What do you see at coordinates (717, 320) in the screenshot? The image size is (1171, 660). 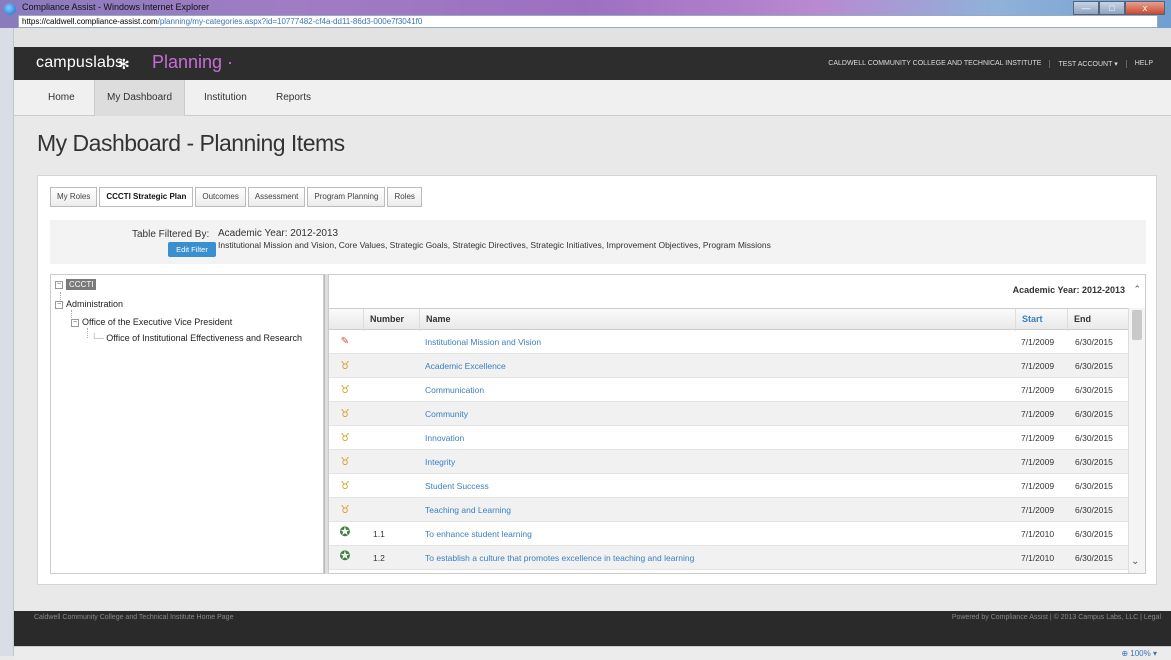 I see `column-name: Name` at bounding box center [717, 320].